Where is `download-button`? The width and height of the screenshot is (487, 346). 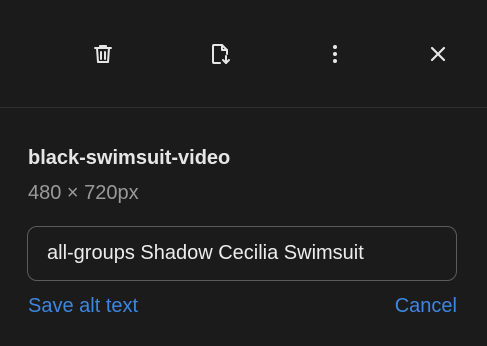 download-button is located at coordinates (220, 54).